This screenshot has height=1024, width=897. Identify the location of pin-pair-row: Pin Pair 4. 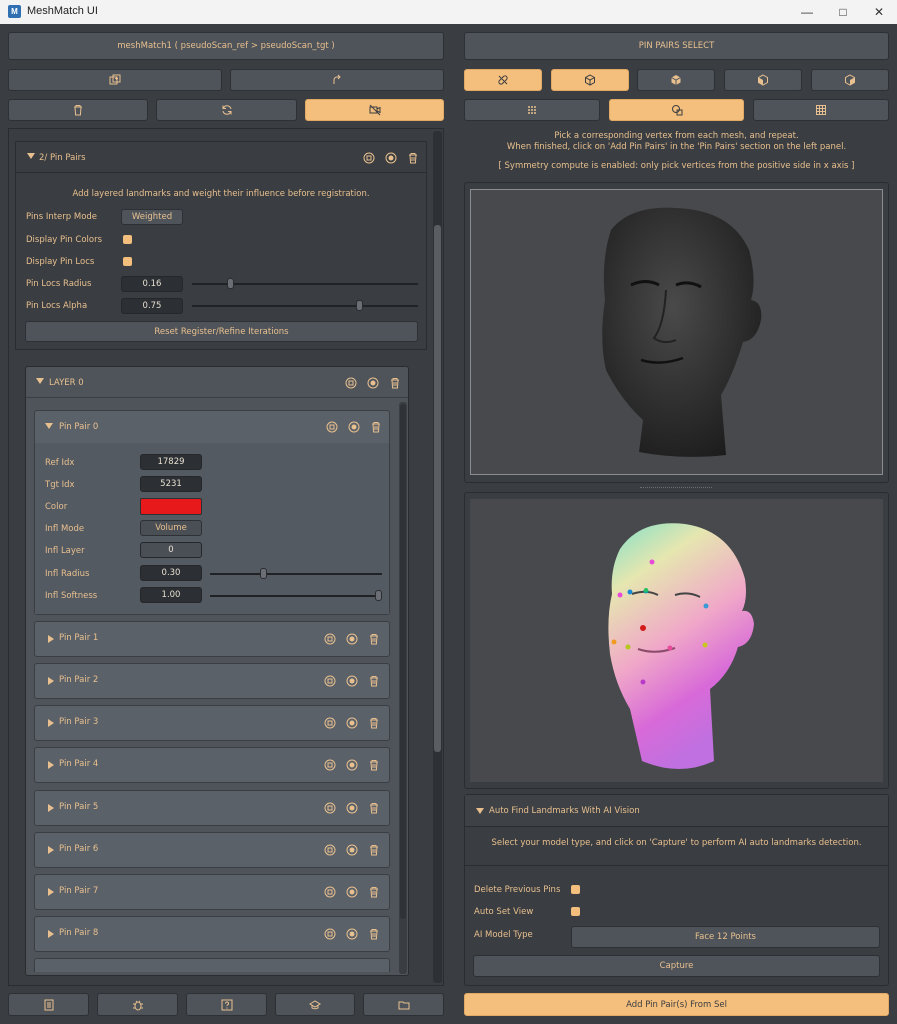
(212, 765).